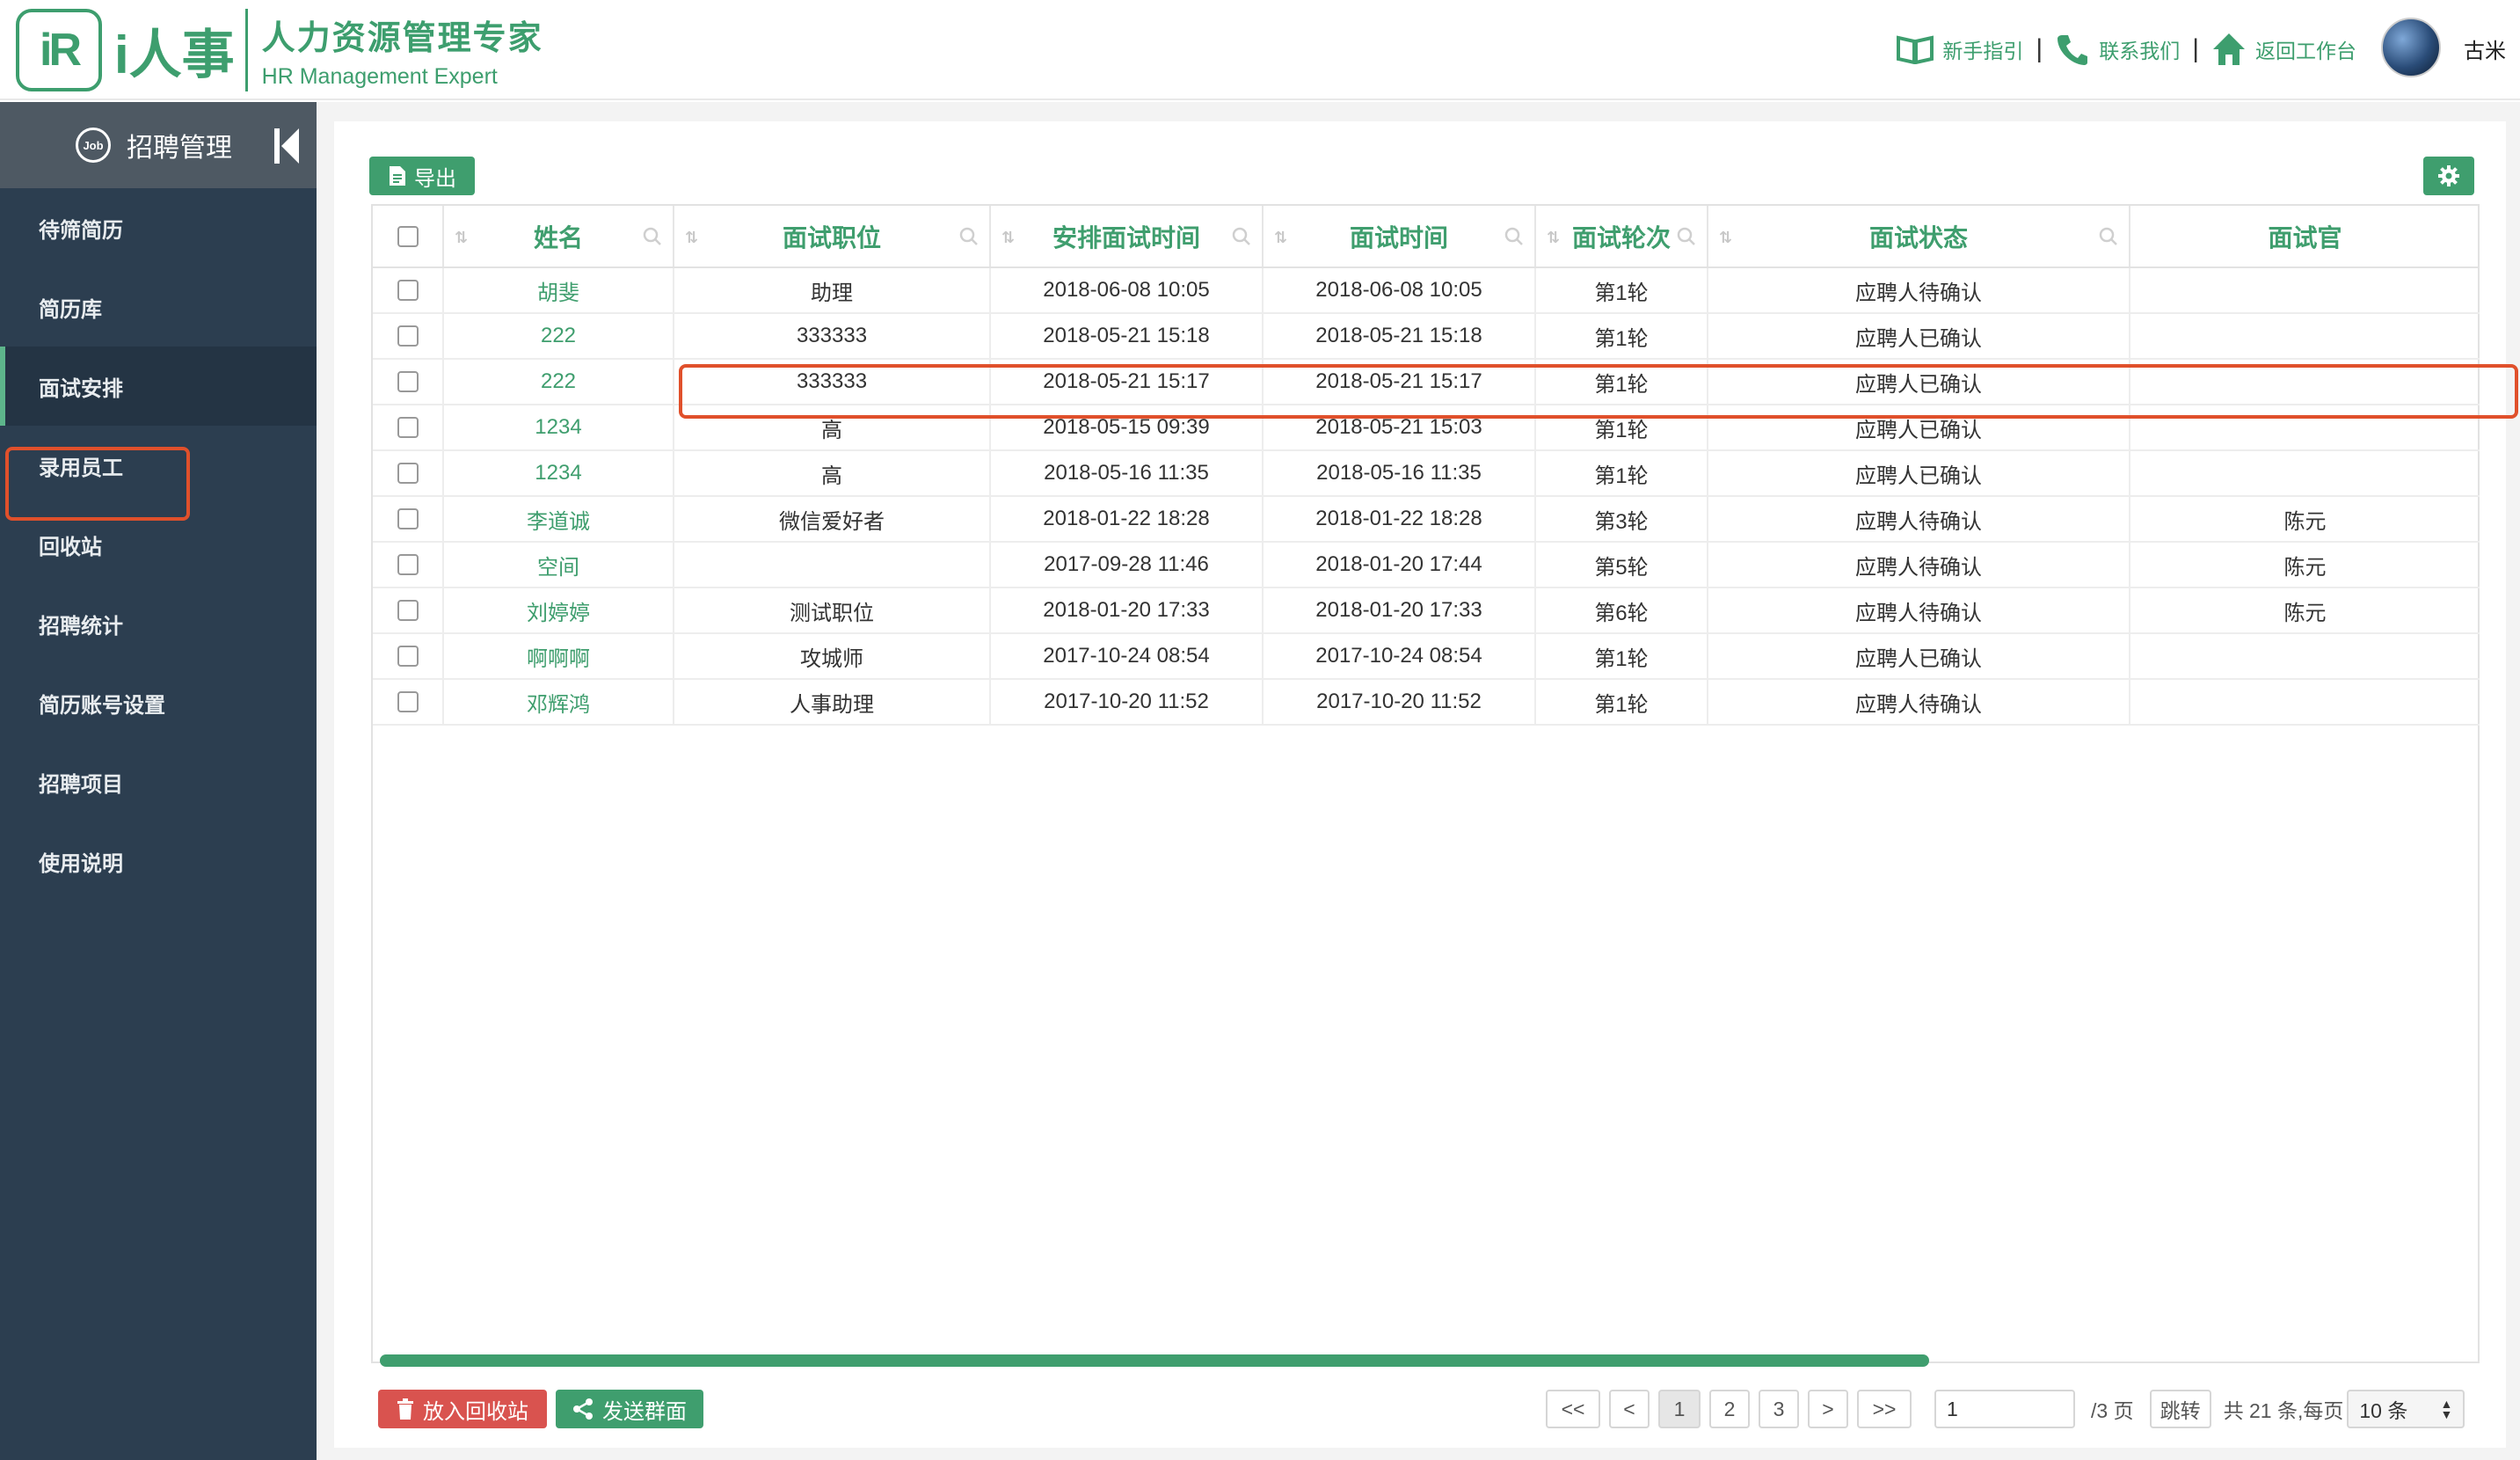 The image size is (2520, 1460). Describe the element at coordinates (158, 145) in the screenshot. I see `sidebar-header: Job 招聘管理` at that location.